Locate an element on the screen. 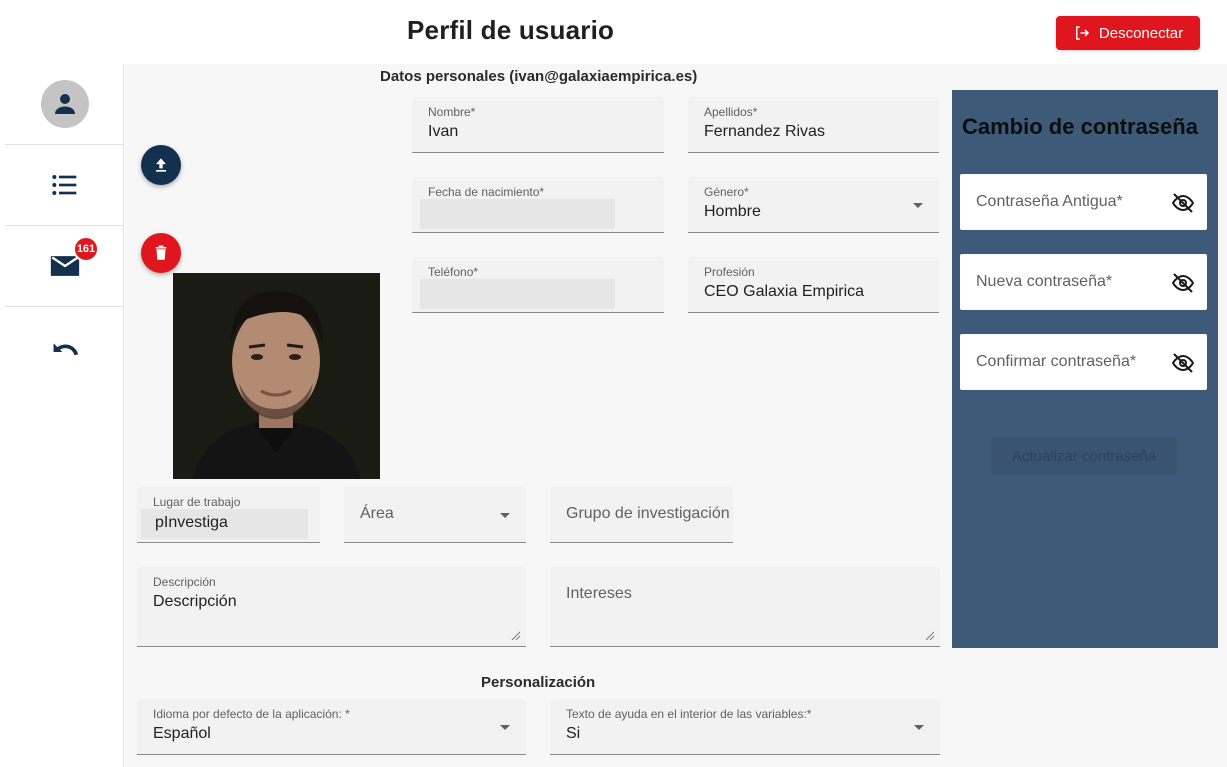 The width and height of the screenshot is (1227, 767). profesion-field: Profesión CEO Galaxia Empirica is located at coordinates (813, 285).